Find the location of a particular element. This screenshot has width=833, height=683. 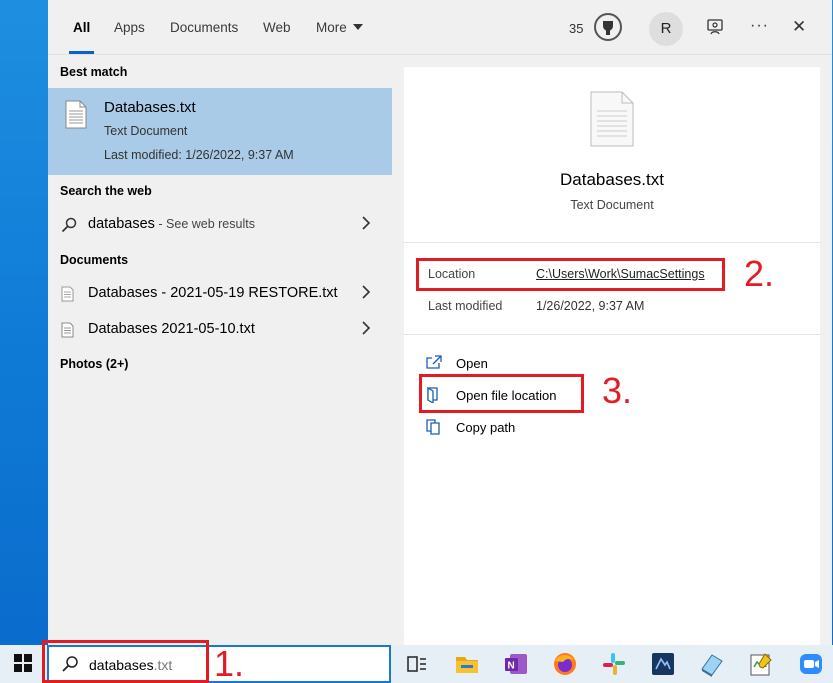

search-icon is located at coordinates (69, 227).